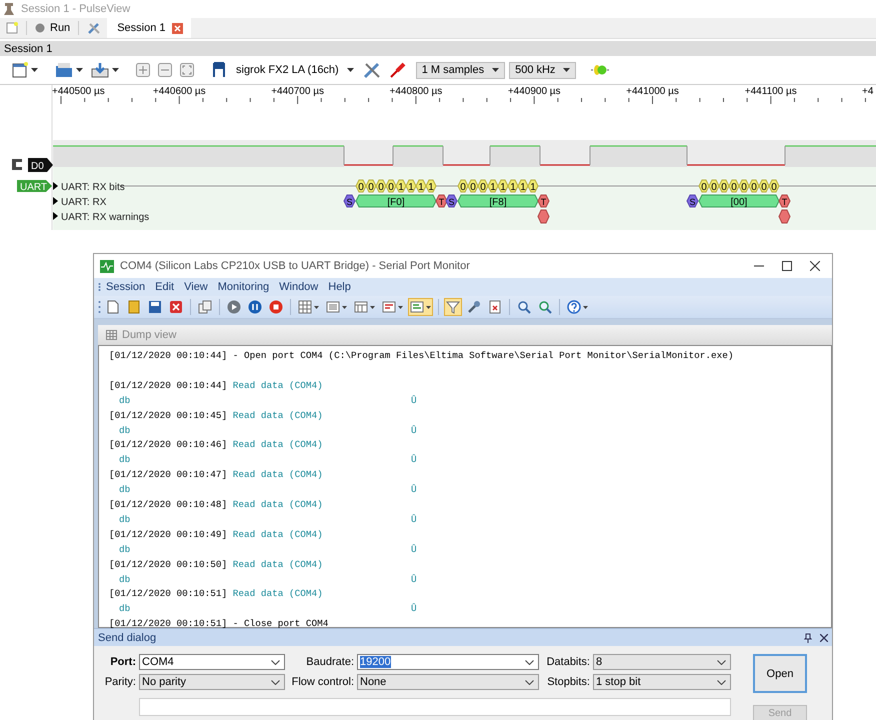  I want to click on grid-button, so click(308, 307).